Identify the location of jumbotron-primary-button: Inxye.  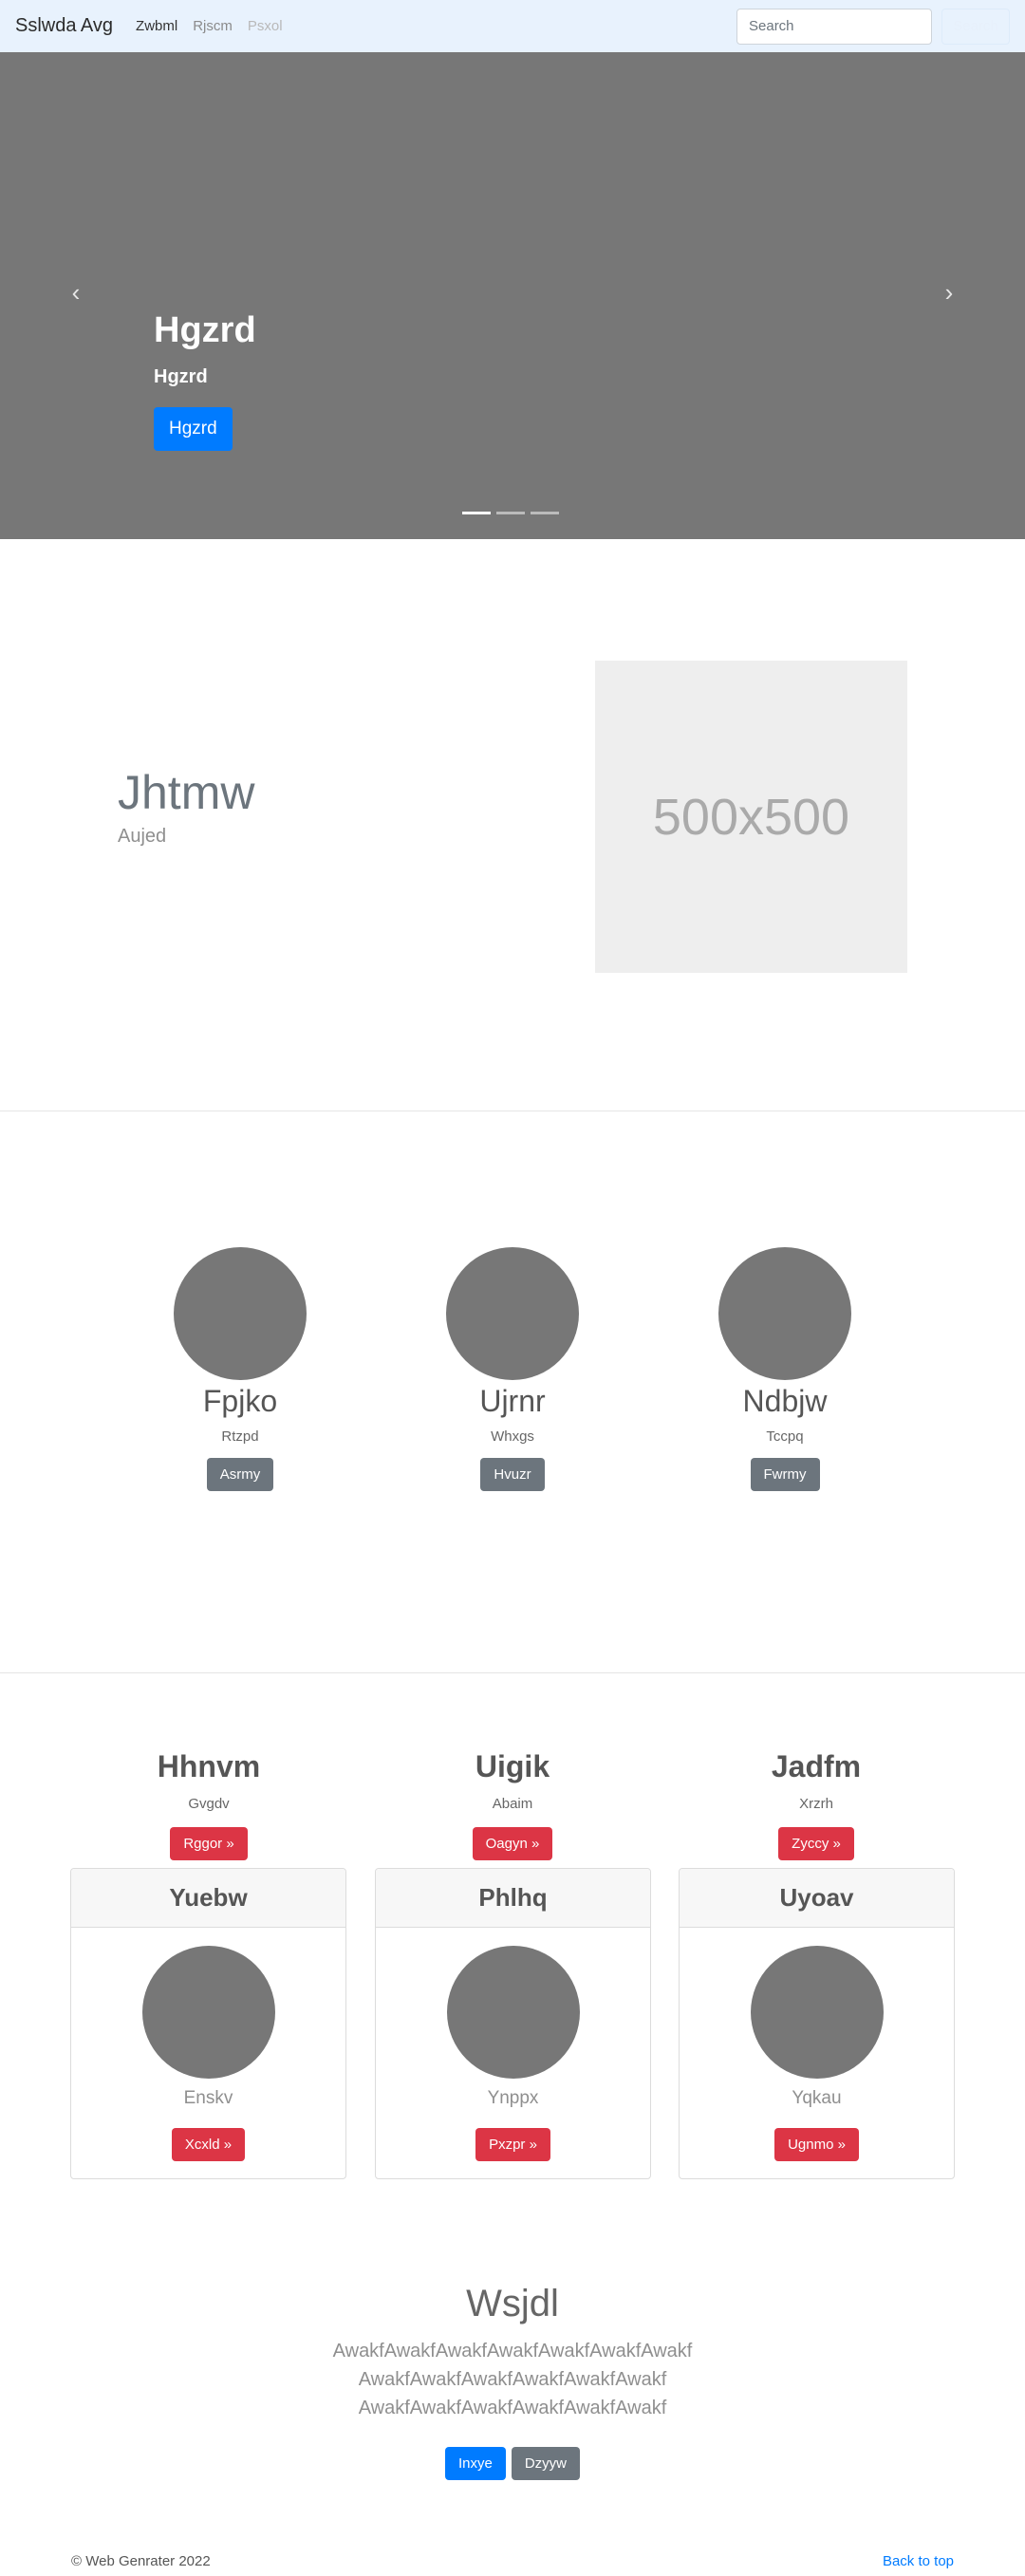
(475, 2463).